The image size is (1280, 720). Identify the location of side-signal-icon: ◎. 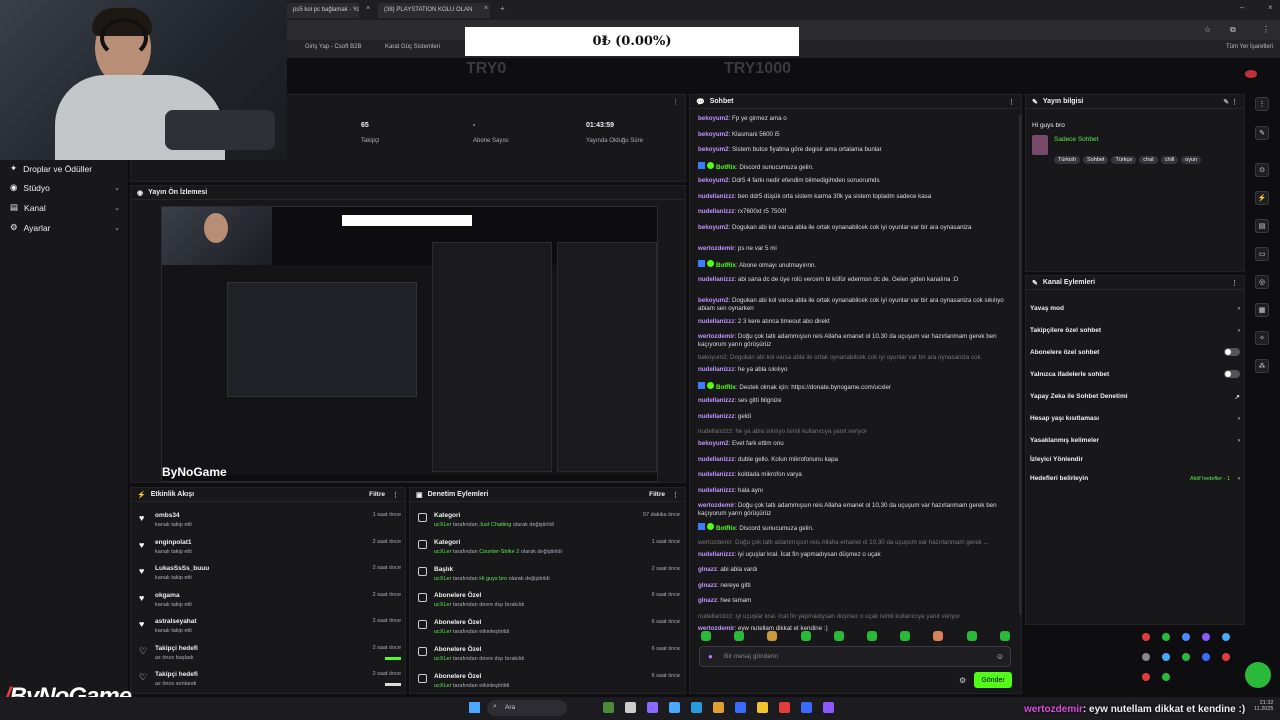
(1262, 282).